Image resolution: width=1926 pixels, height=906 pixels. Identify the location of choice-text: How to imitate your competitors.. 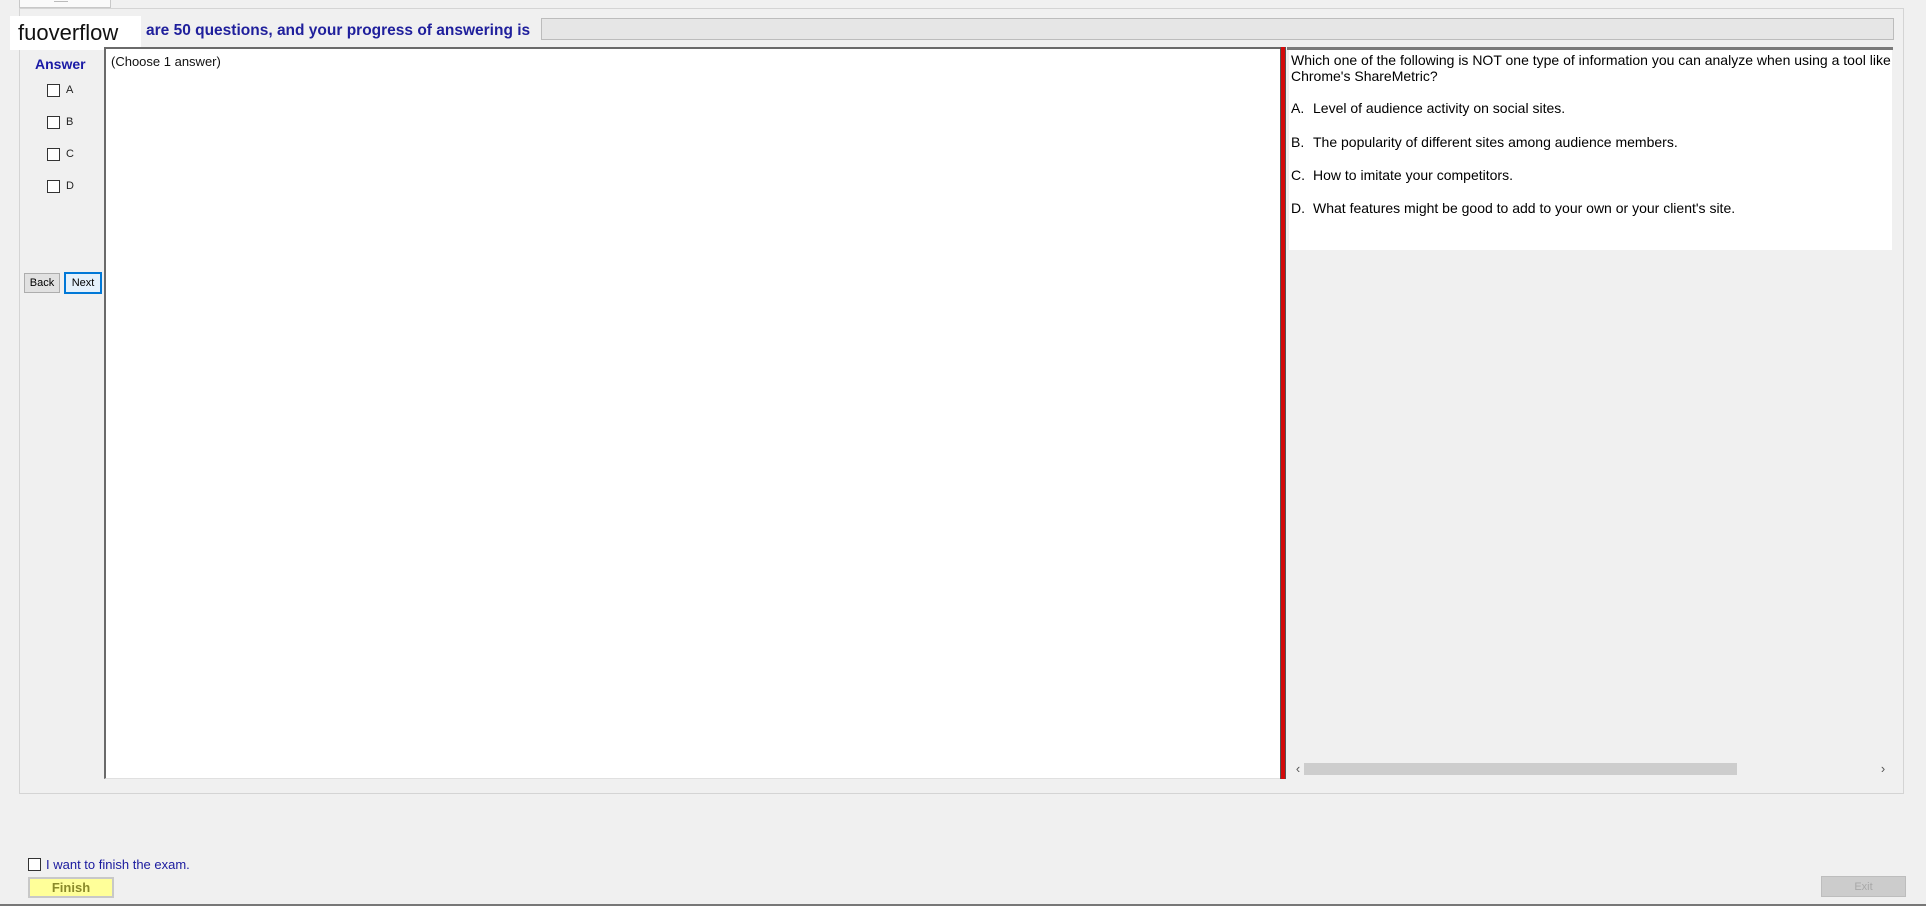
(1413, 175).